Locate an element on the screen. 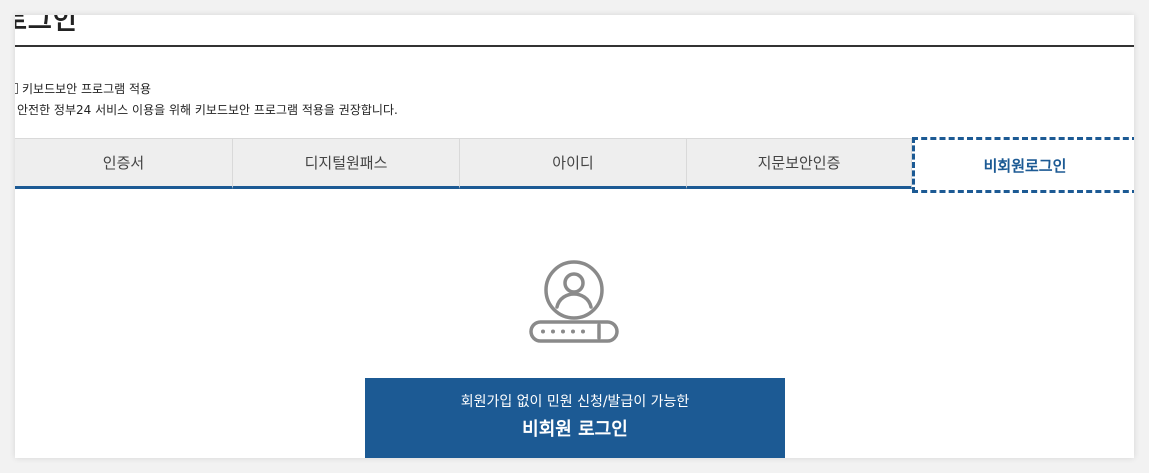 This screenshot has width=1149, height=473. tab-guest-login: 비회원로그인 is located at coordinates (1023, 165).